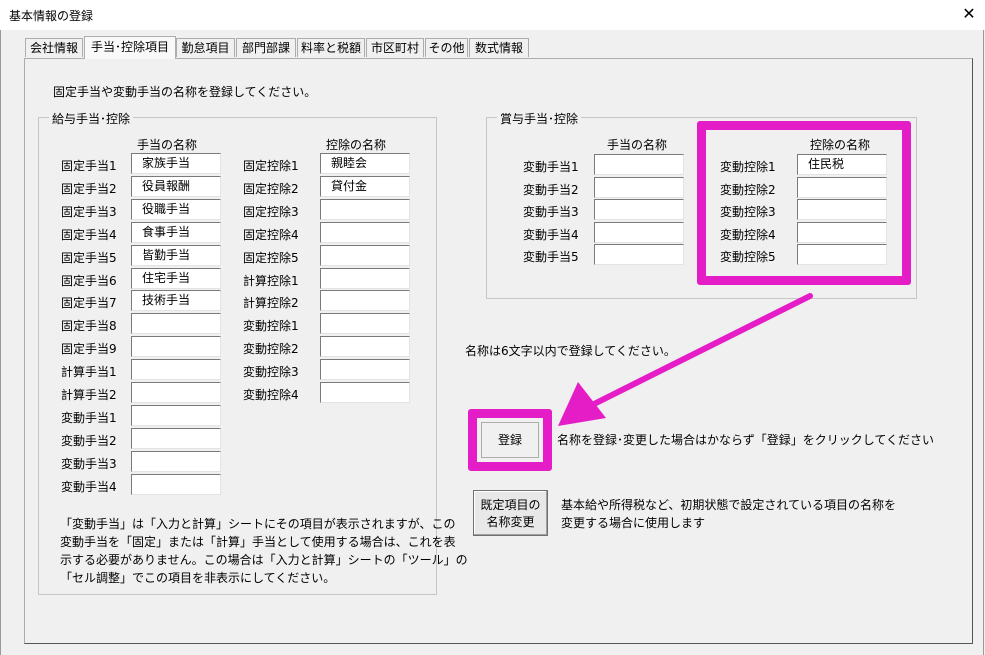 The height and width of the screenshot is (655, 985). Describe the element at coordinates (551, 212) in the screenshot. I see `bonus-allowance-label: 変動手当3` at that location.